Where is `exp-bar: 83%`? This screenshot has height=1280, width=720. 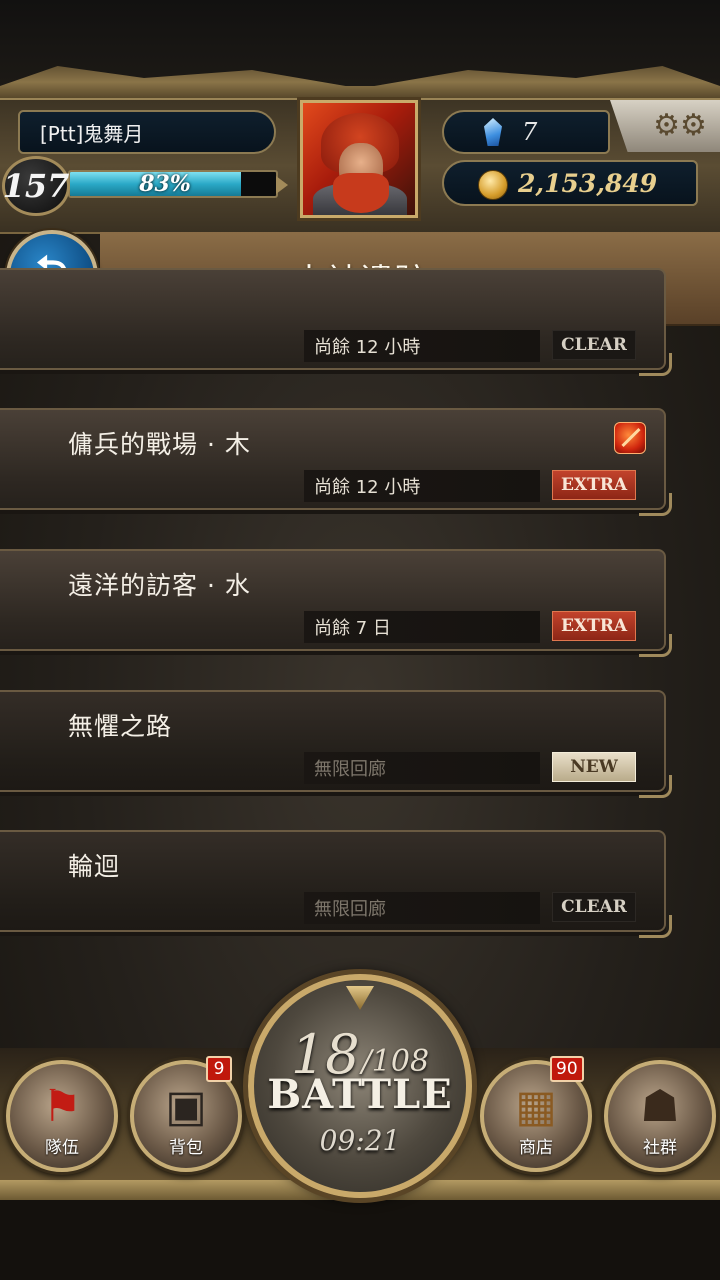
exp-bar: 83% is located at coordinates (173, 184).